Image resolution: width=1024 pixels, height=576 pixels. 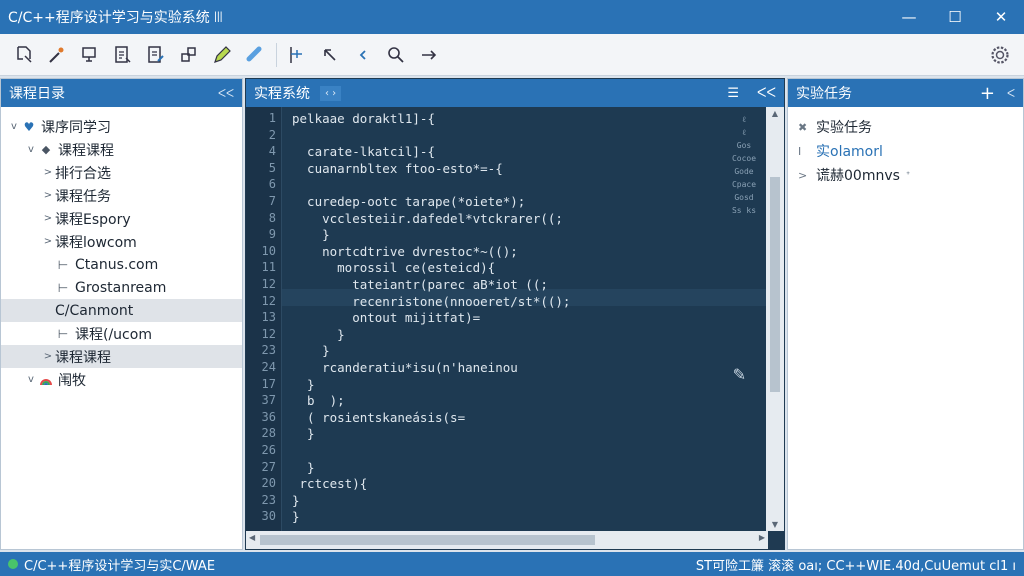 I want to click on window-title: C/C++程序设计学习与实验系统 ꔖ, so click(x=115, y=18).